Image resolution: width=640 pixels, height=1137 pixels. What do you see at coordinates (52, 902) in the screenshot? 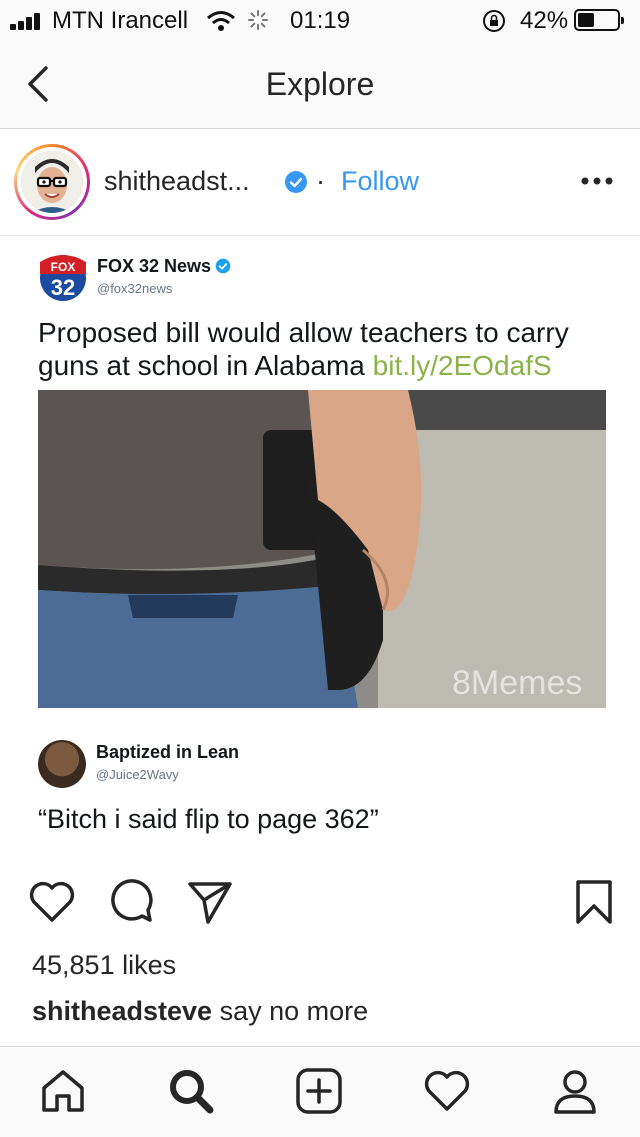
I see `heart-icon` at bounding box center [52, 902].